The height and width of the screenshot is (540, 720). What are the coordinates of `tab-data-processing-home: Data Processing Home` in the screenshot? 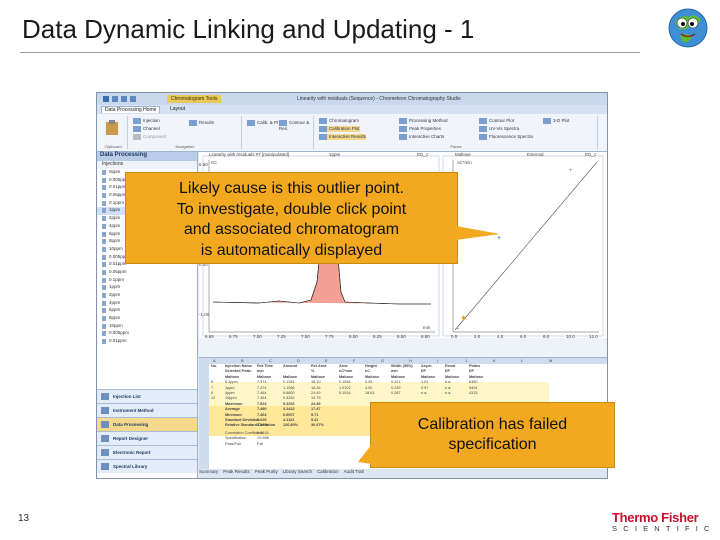 It's located at (131, 109).